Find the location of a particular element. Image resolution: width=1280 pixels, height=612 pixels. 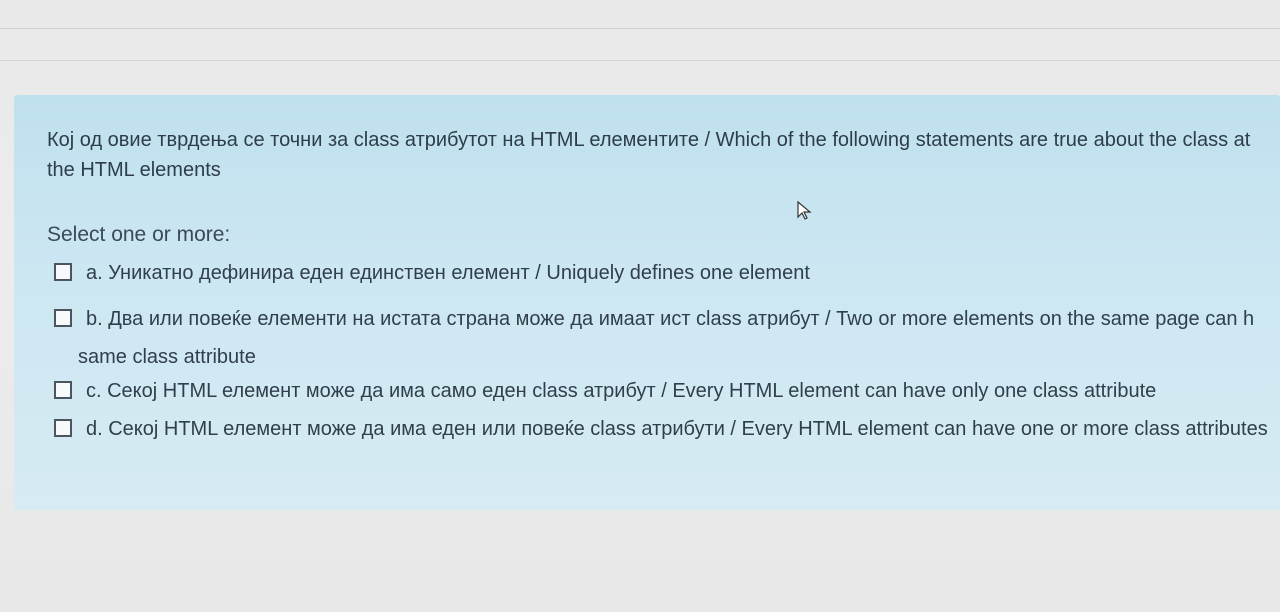

checkbox-b is located at coordinates (63, 318).